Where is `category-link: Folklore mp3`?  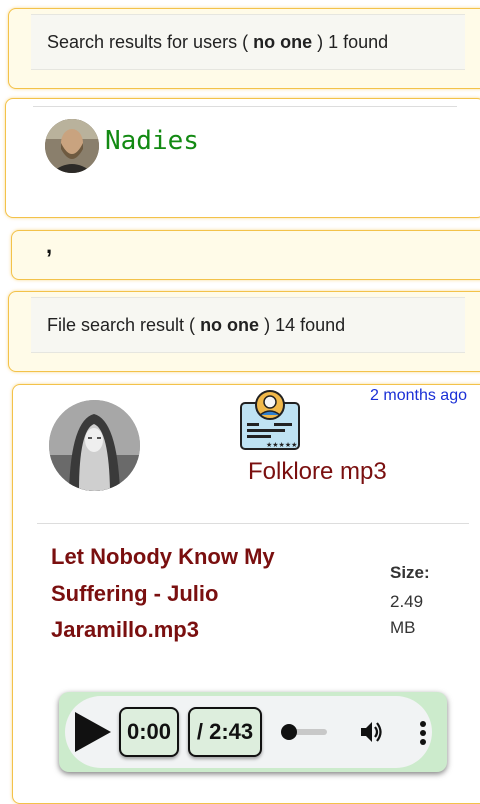 category-link: Folklore mp3 is located at coordinates (317, 472).